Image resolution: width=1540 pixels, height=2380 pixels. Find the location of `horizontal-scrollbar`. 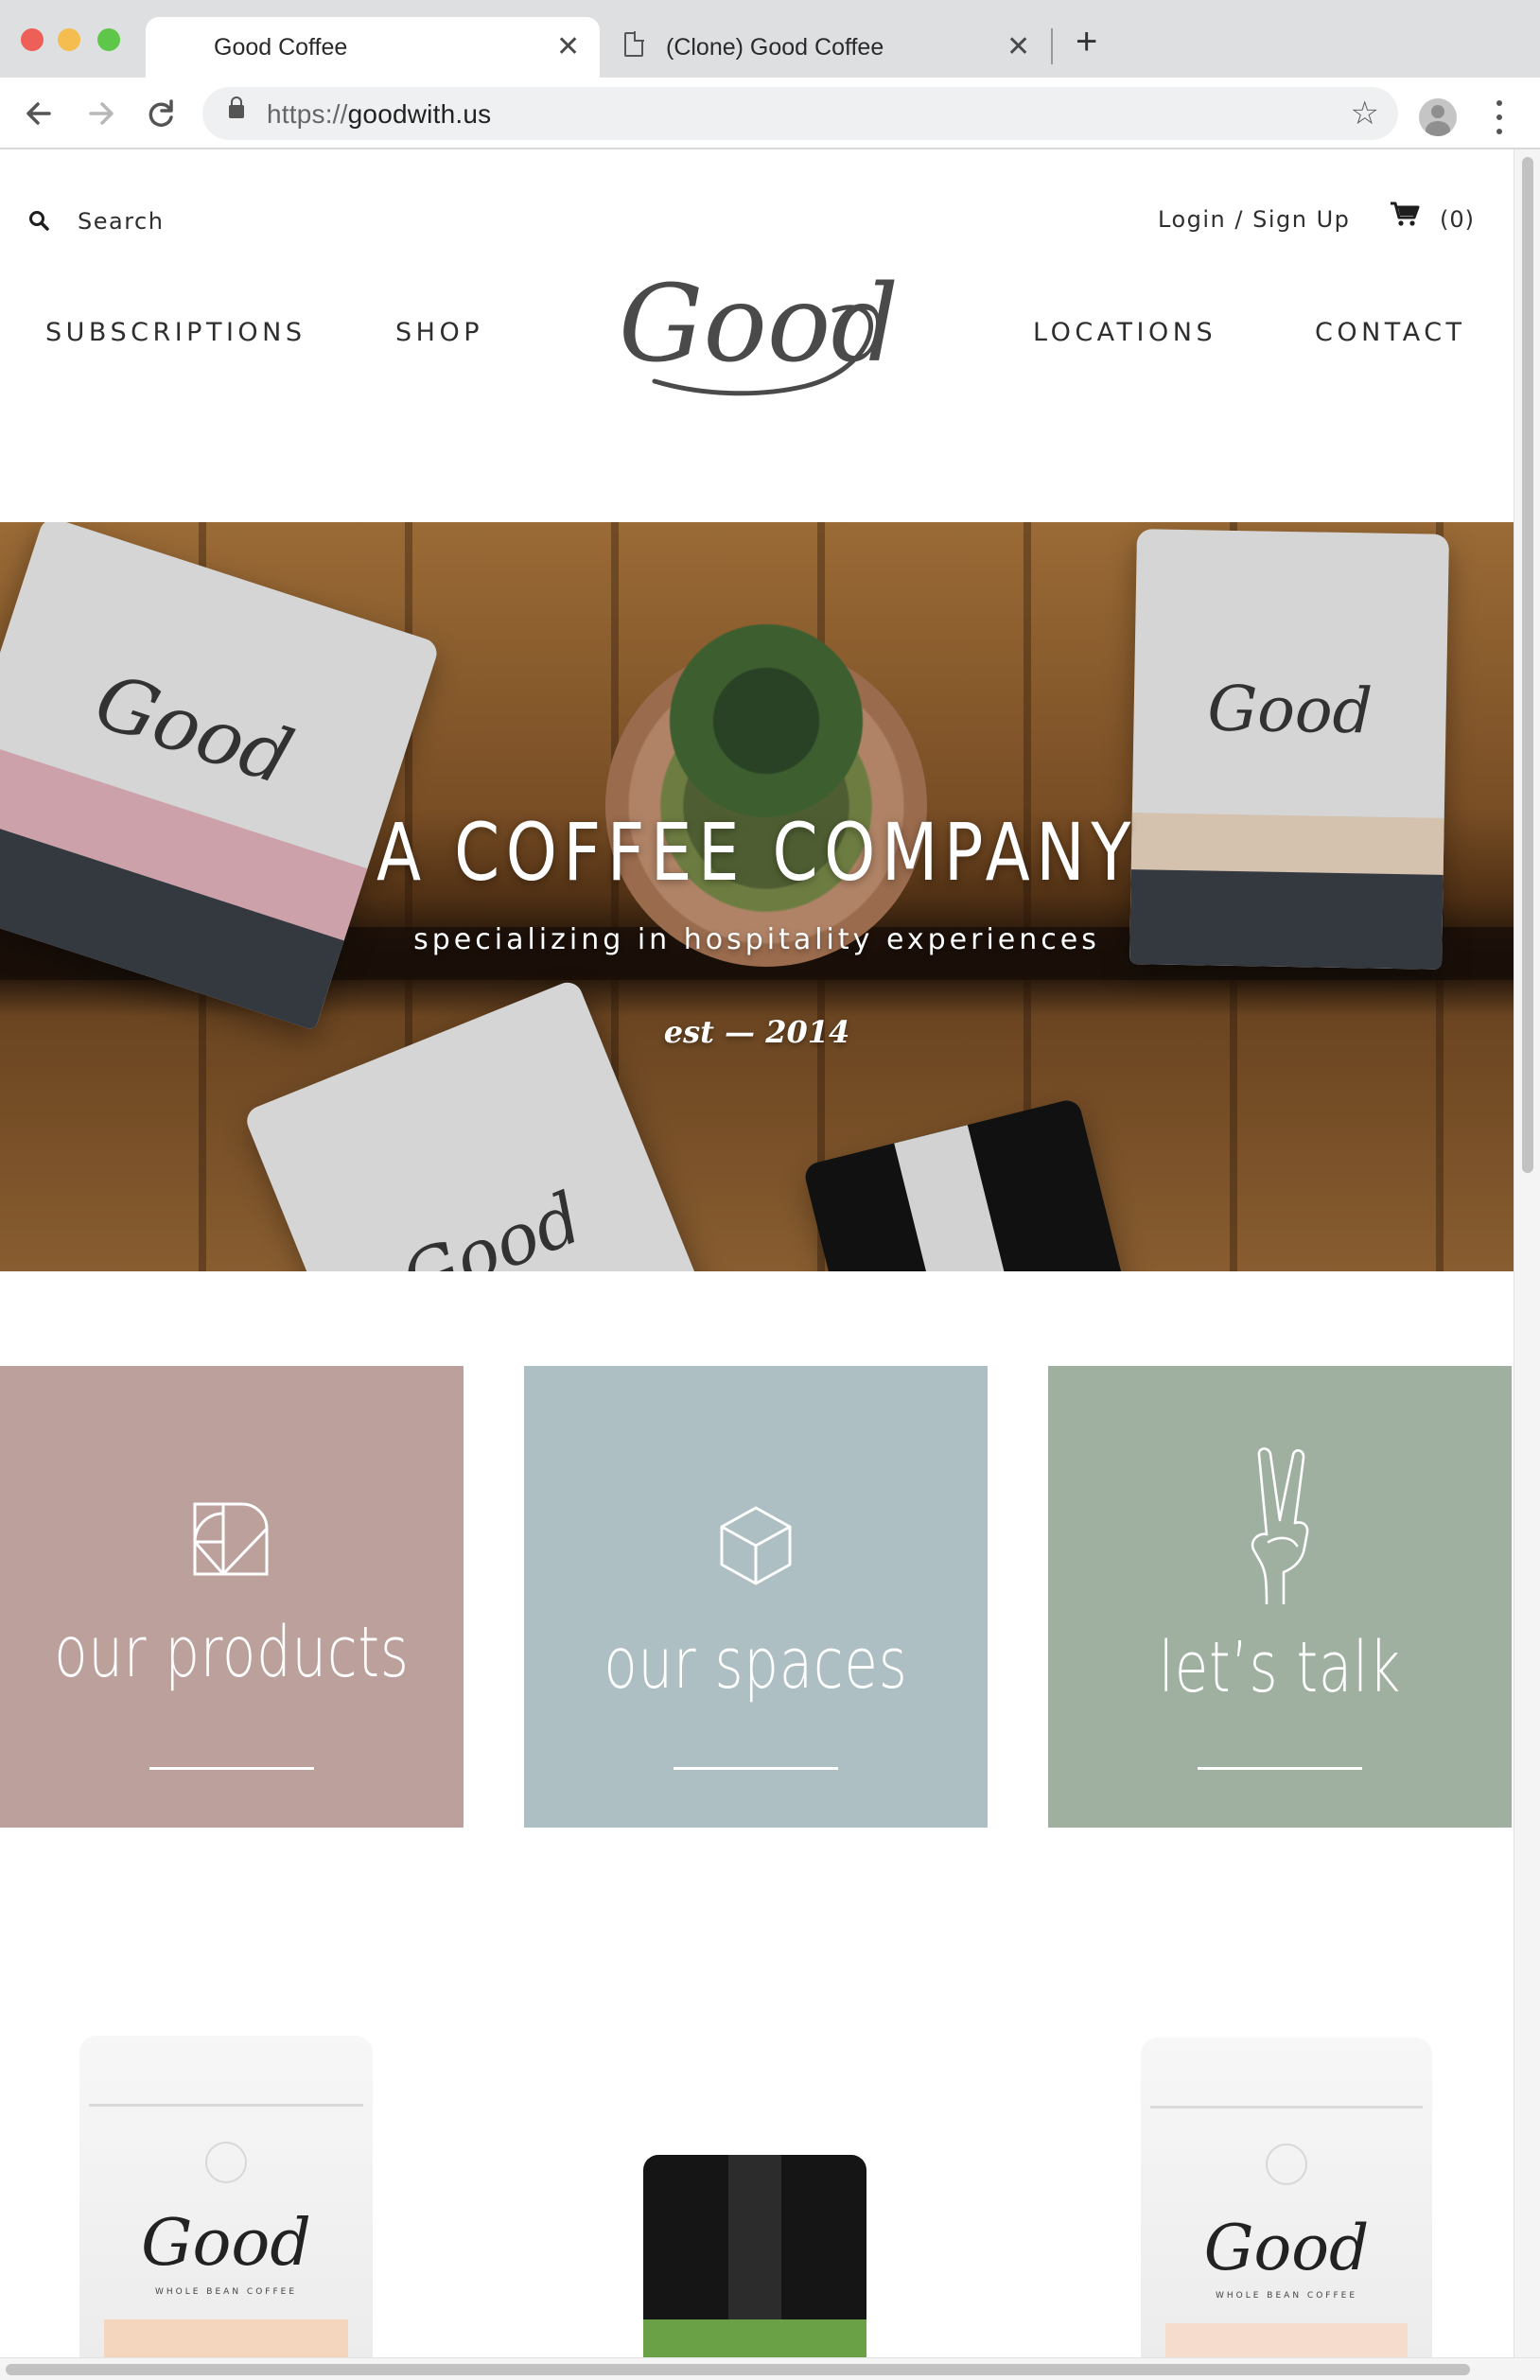

horizontal-scrollbar is located at coordinates (770, 2368).